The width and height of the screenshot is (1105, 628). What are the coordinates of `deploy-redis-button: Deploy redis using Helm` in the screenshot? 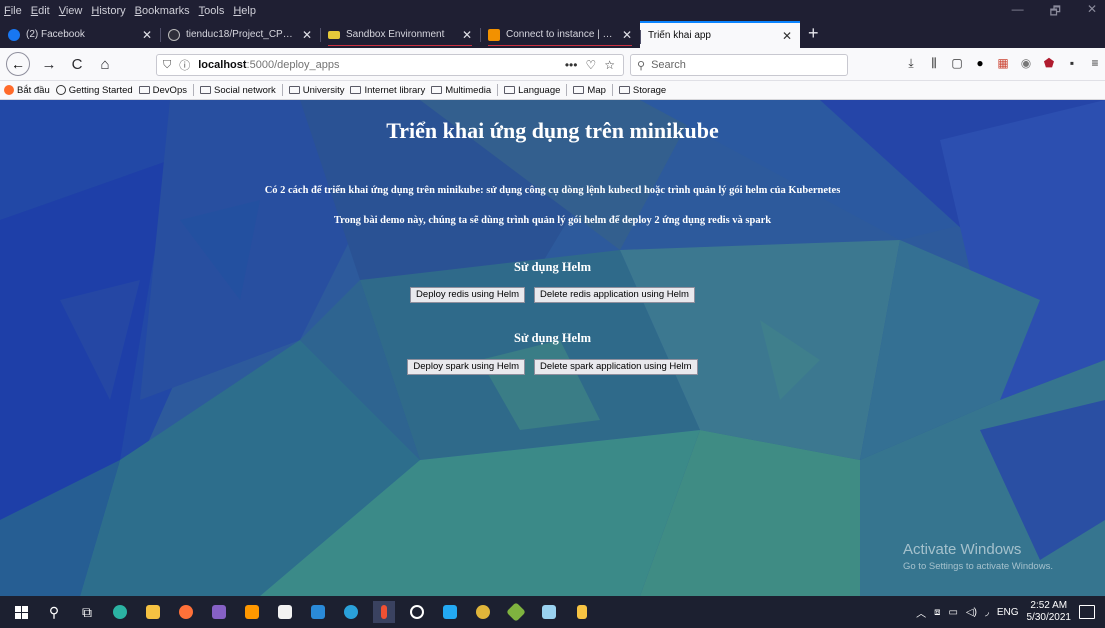 It's located at (468, 295).